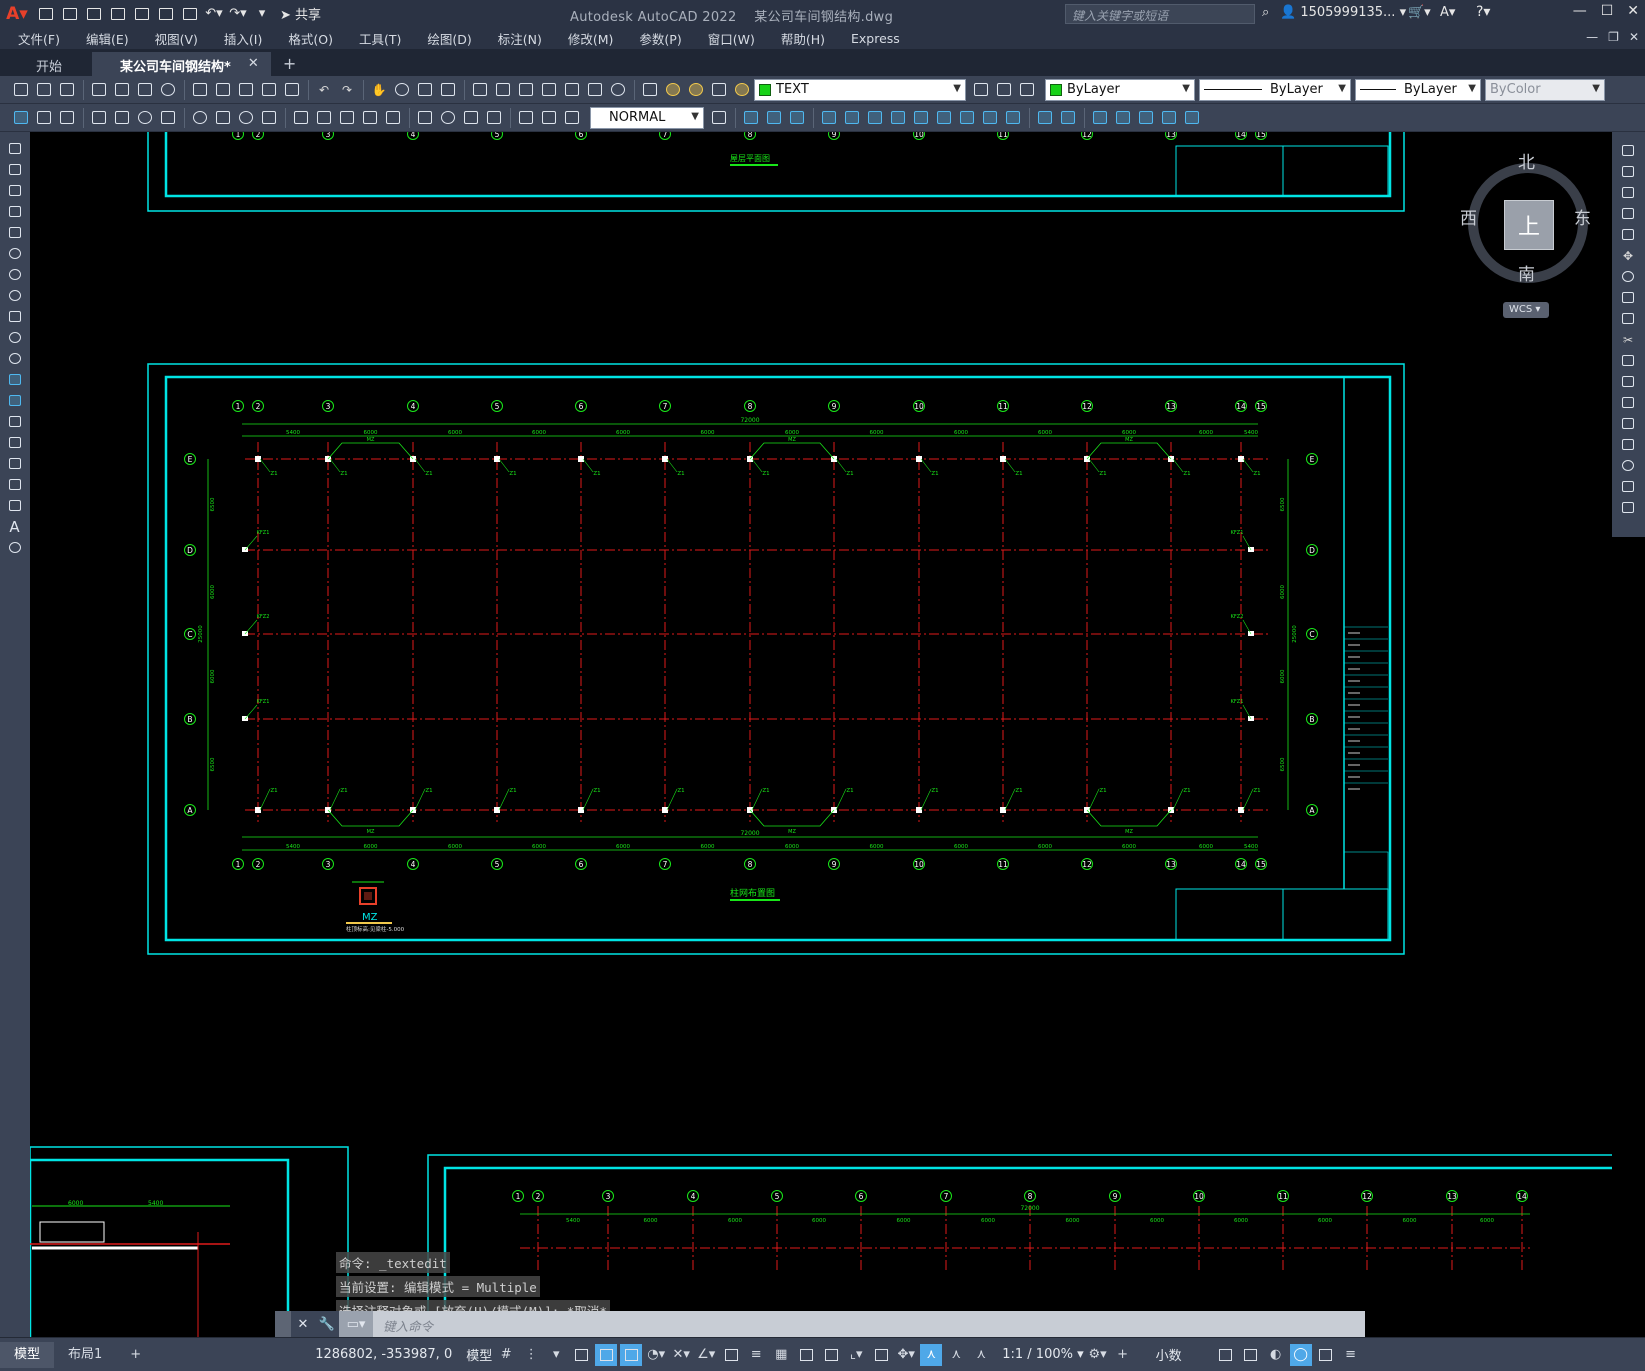  I want to click on dim-jogged-icon, so click(223, 118).